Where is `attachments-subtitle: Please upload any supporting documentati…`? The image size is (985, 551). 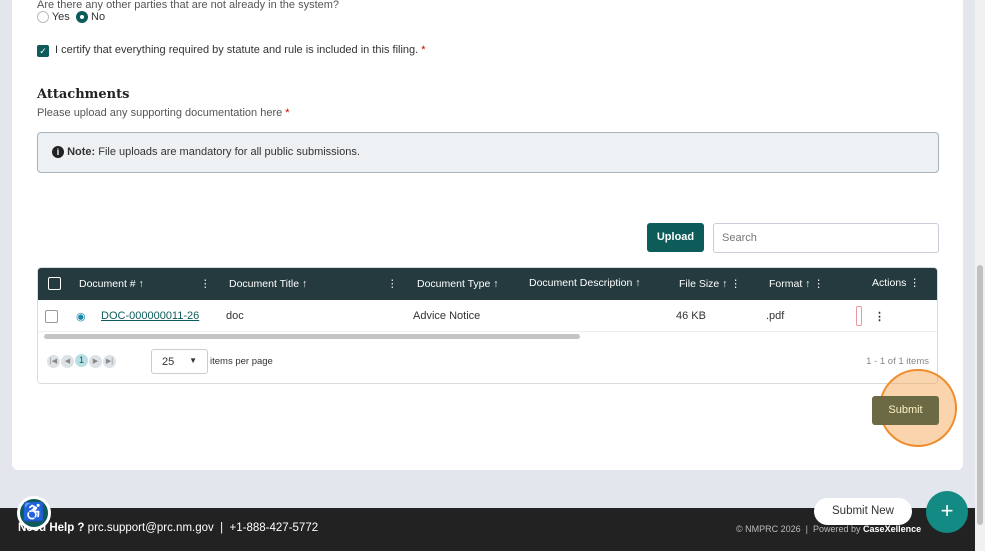
attachments-subtitle: Please upload any supporting documentati… is located at coordinates (163, 113).